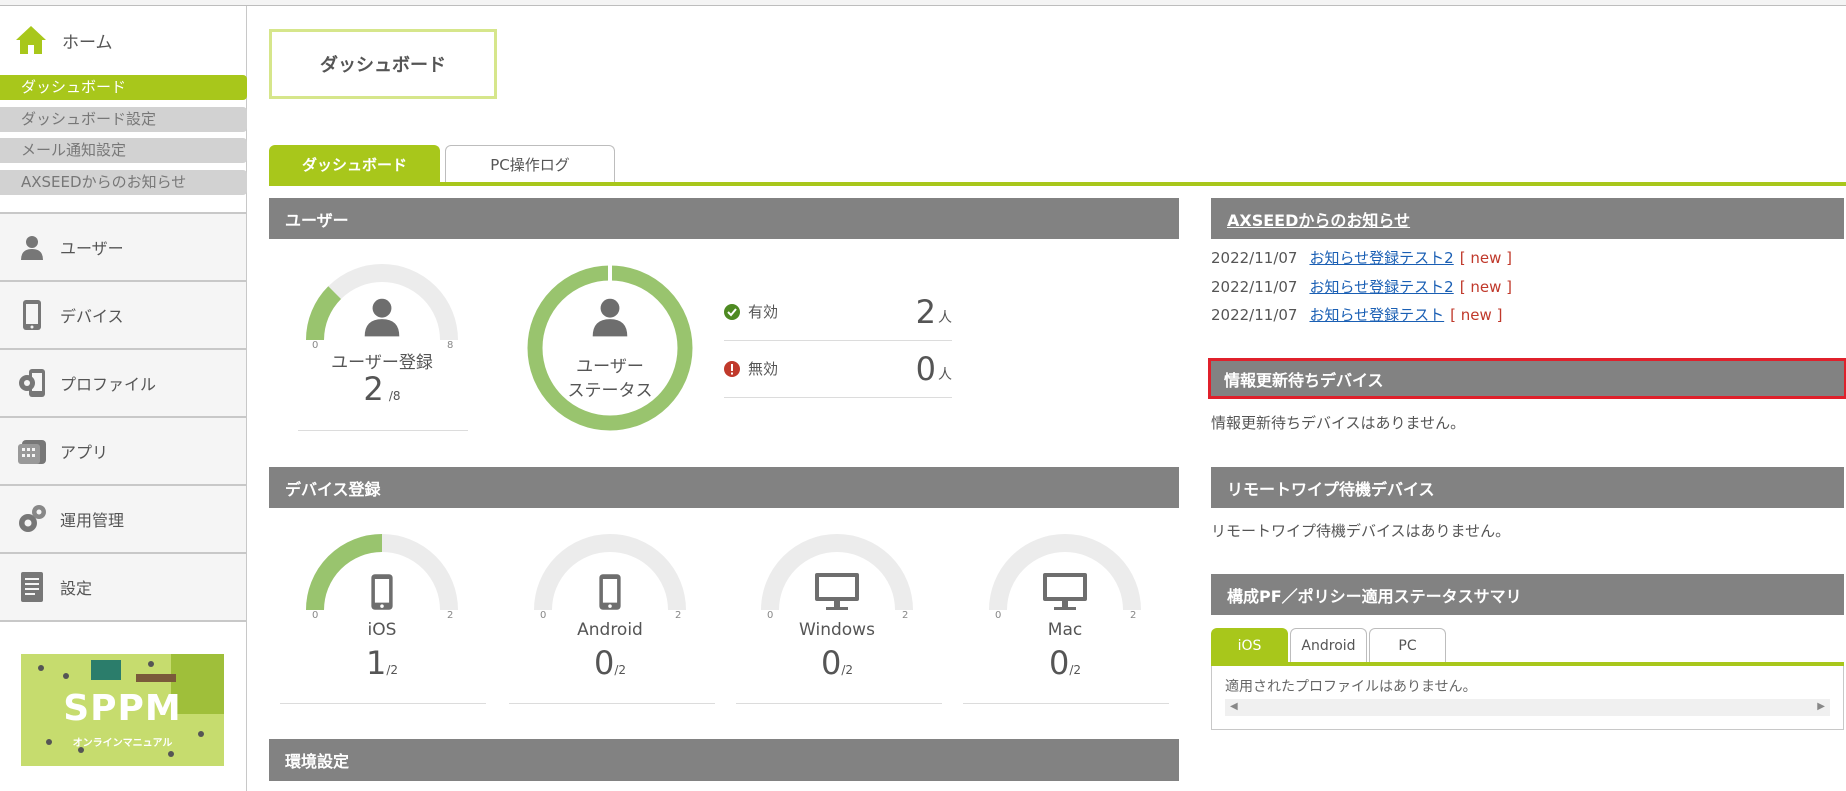  Describe the element at coordinates (1328, 645) in the screenshot. I see `tab-android: Android` at that location.